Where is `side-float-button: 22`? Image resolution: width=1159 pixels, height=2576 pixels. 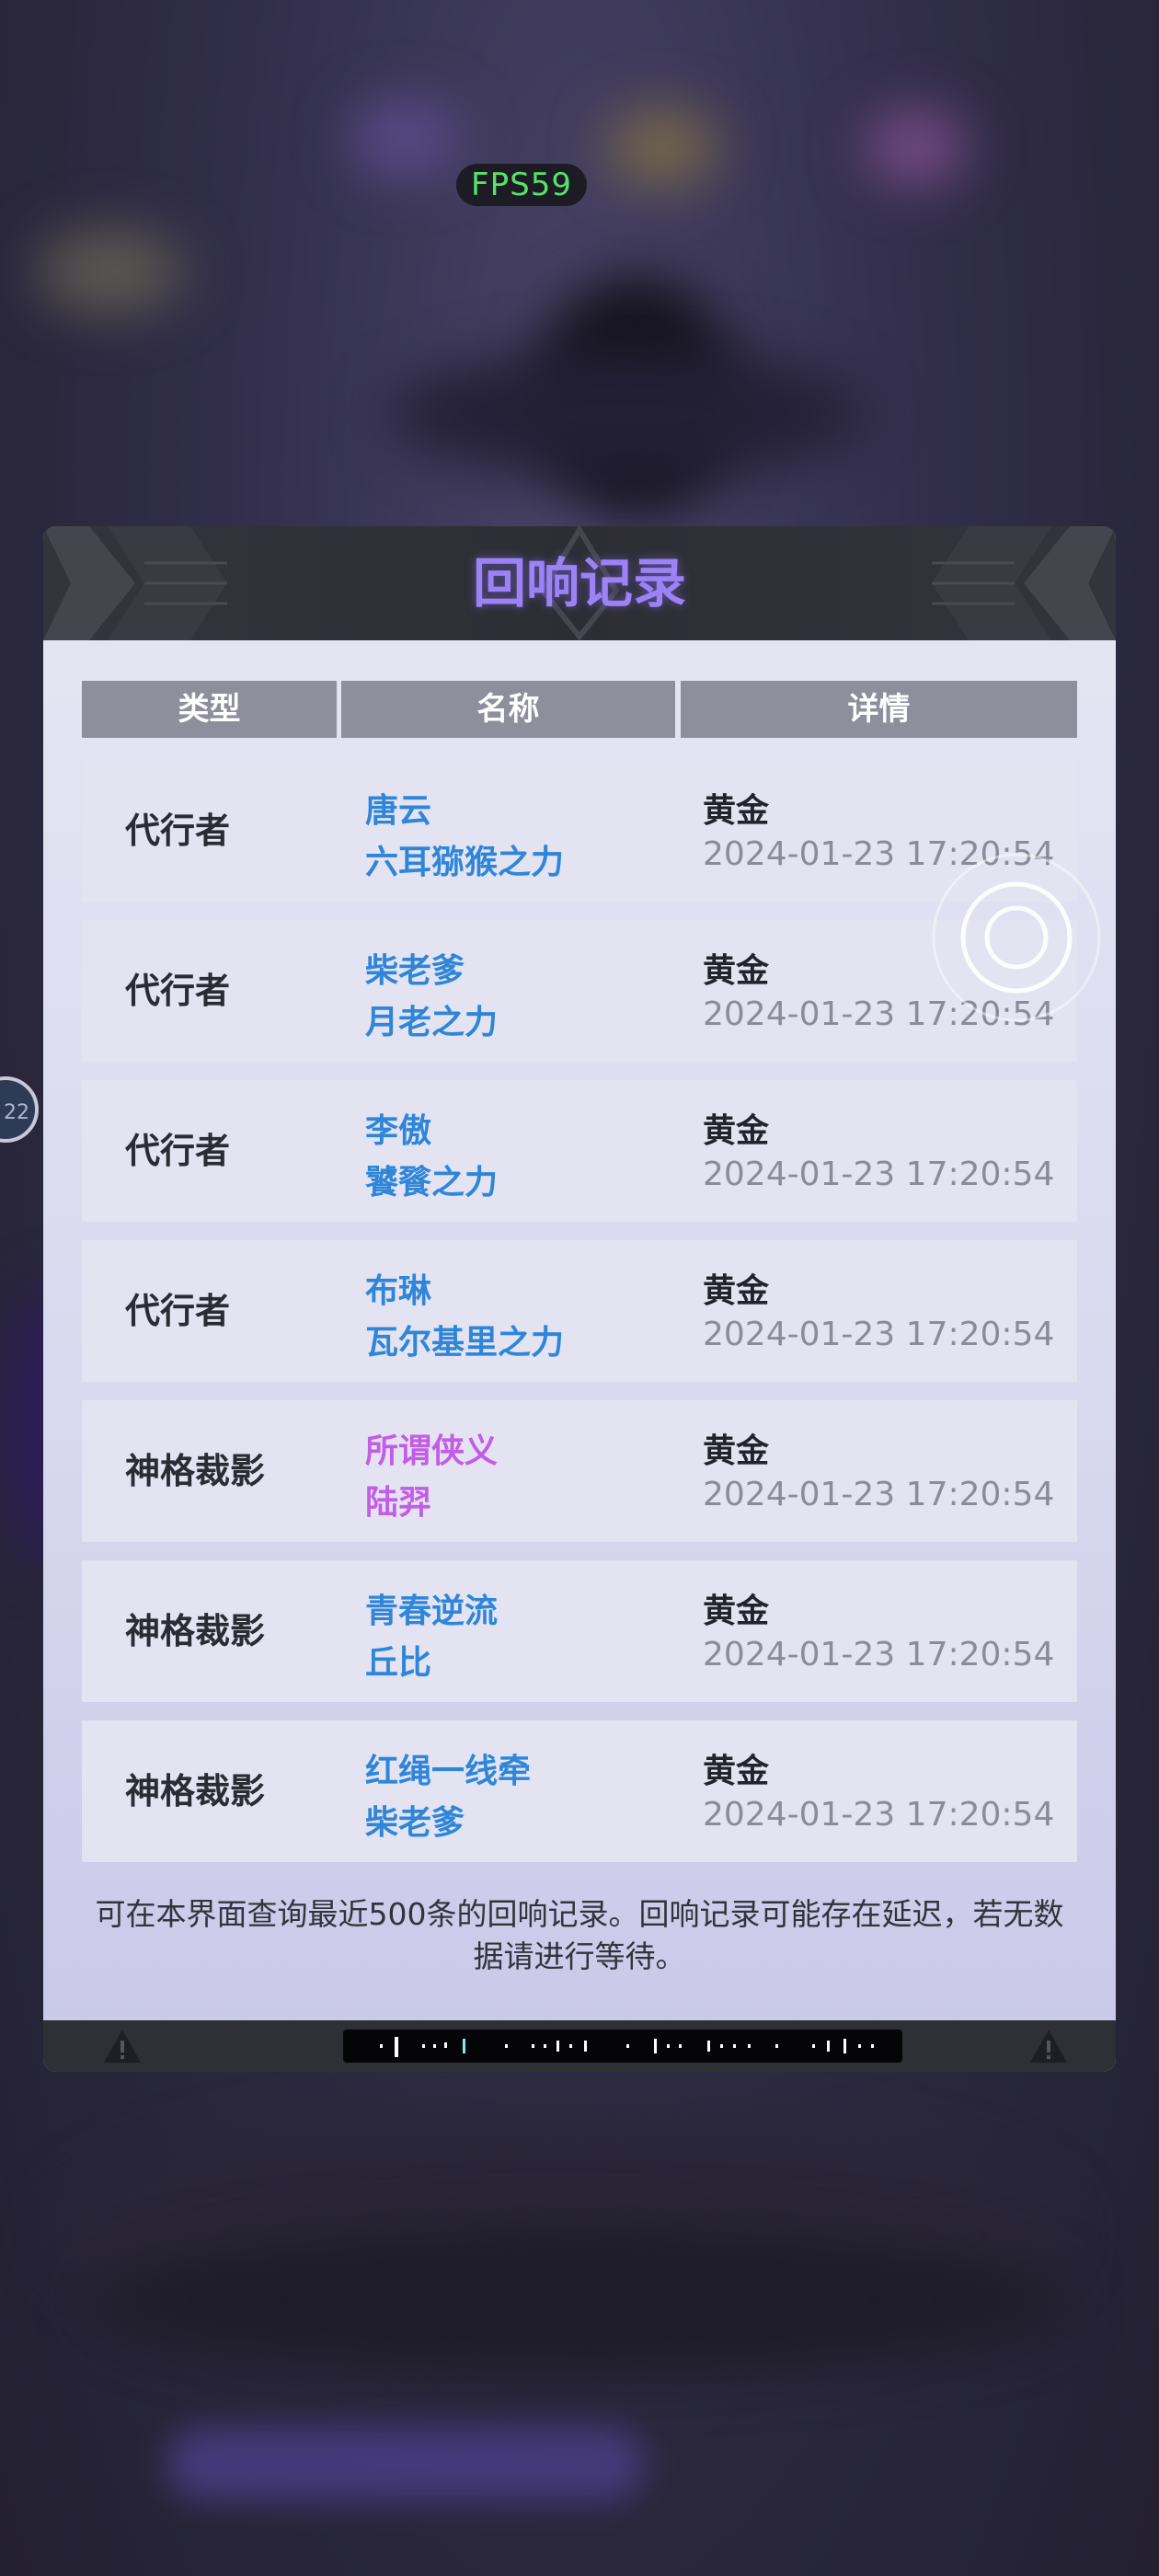
side-float-button: 22 is located at coordinates (19, 1109).